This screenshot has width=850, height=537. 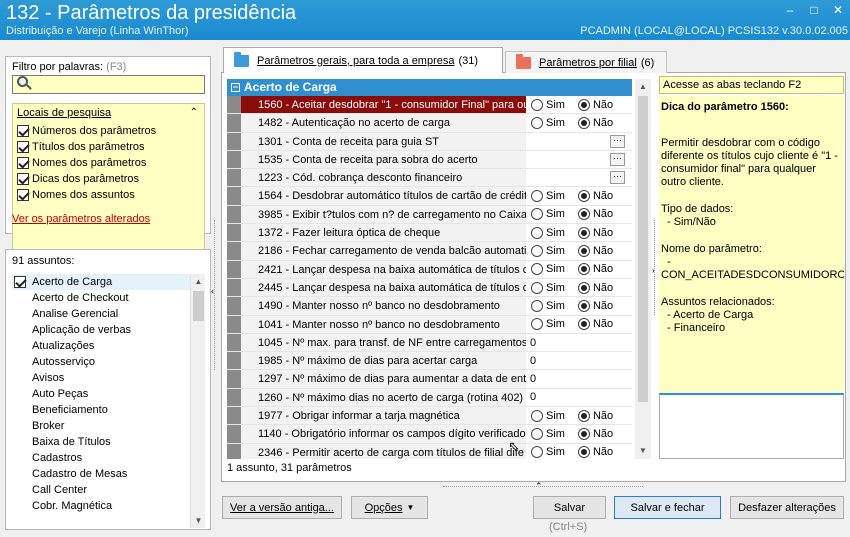 I want to click on search-location-option: Nomes dos assuntos, so click(x=76, y=195).